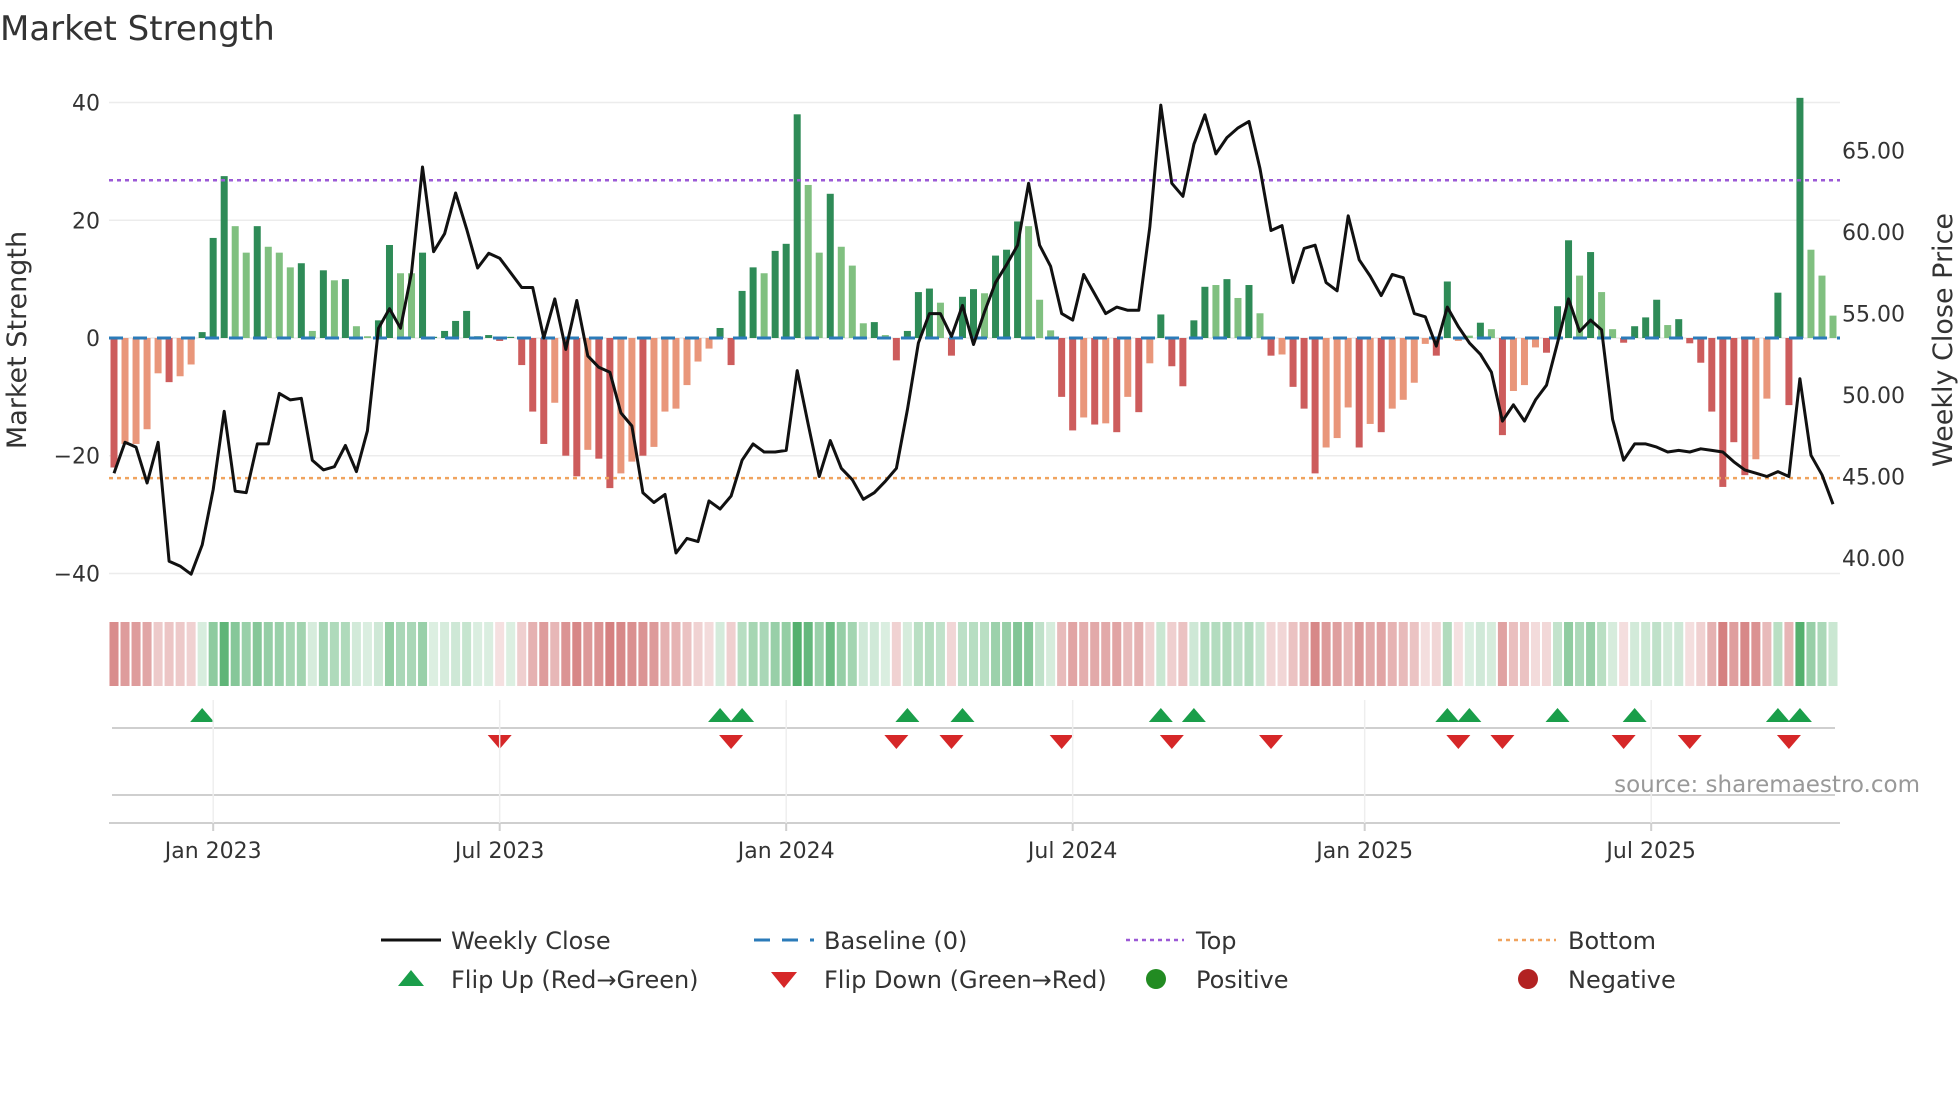  What do you see at coordinates (1650, 851) in the screenshot?
I see `x-tick-label: Jul 2025` at bounding box center [1650, 851].